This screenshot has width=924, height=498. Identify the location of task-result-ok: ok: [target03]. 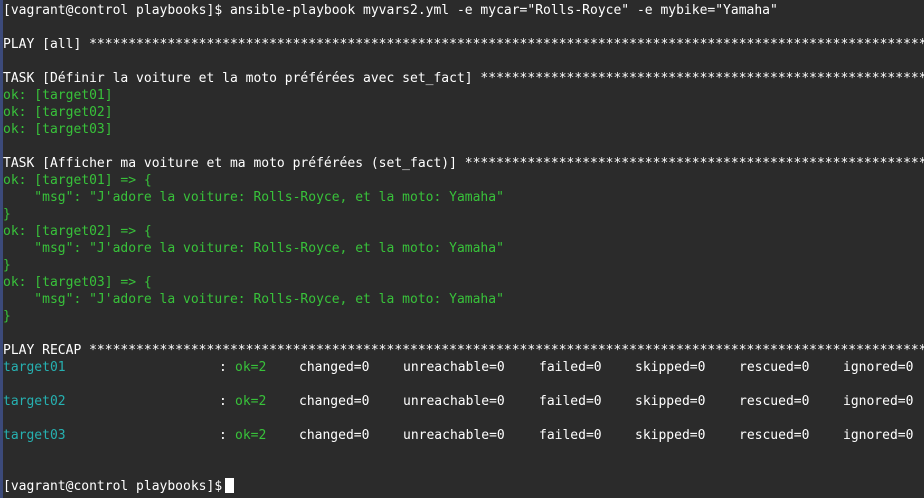
(58, 129).